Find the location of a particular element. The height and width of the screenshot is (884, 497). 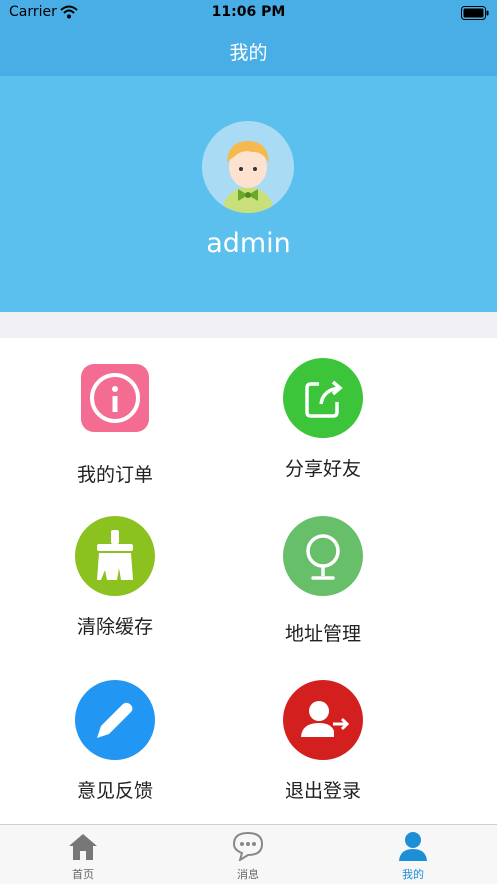

battery-icon is located at coordinates (475, 14).